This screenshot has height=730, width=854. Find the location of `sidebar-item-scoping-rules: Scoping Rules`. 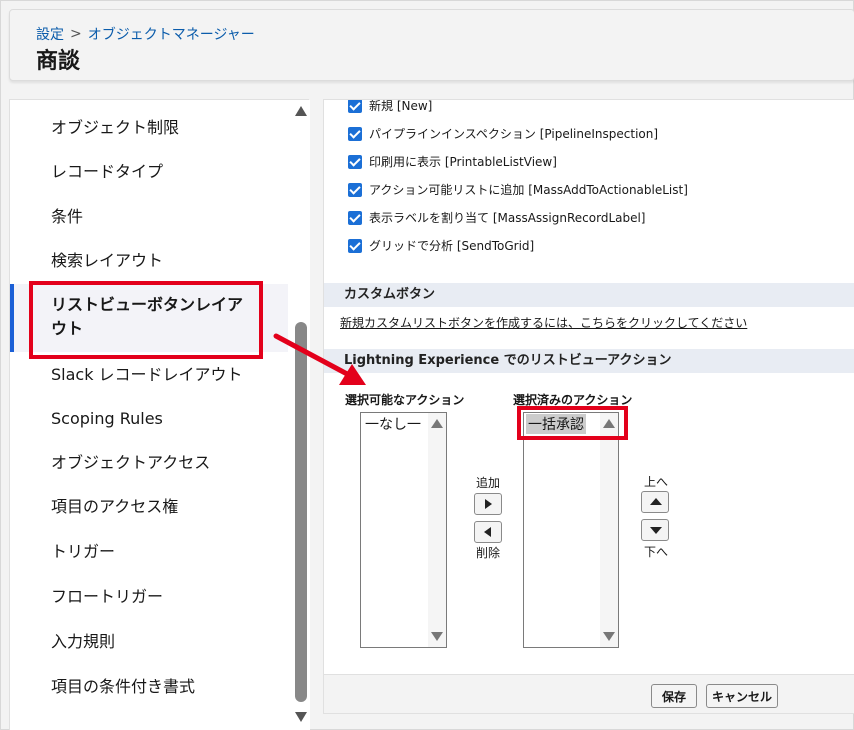

sidebar-item-scoping-rules: Scoping Rules is located at coordinates (149, 419).